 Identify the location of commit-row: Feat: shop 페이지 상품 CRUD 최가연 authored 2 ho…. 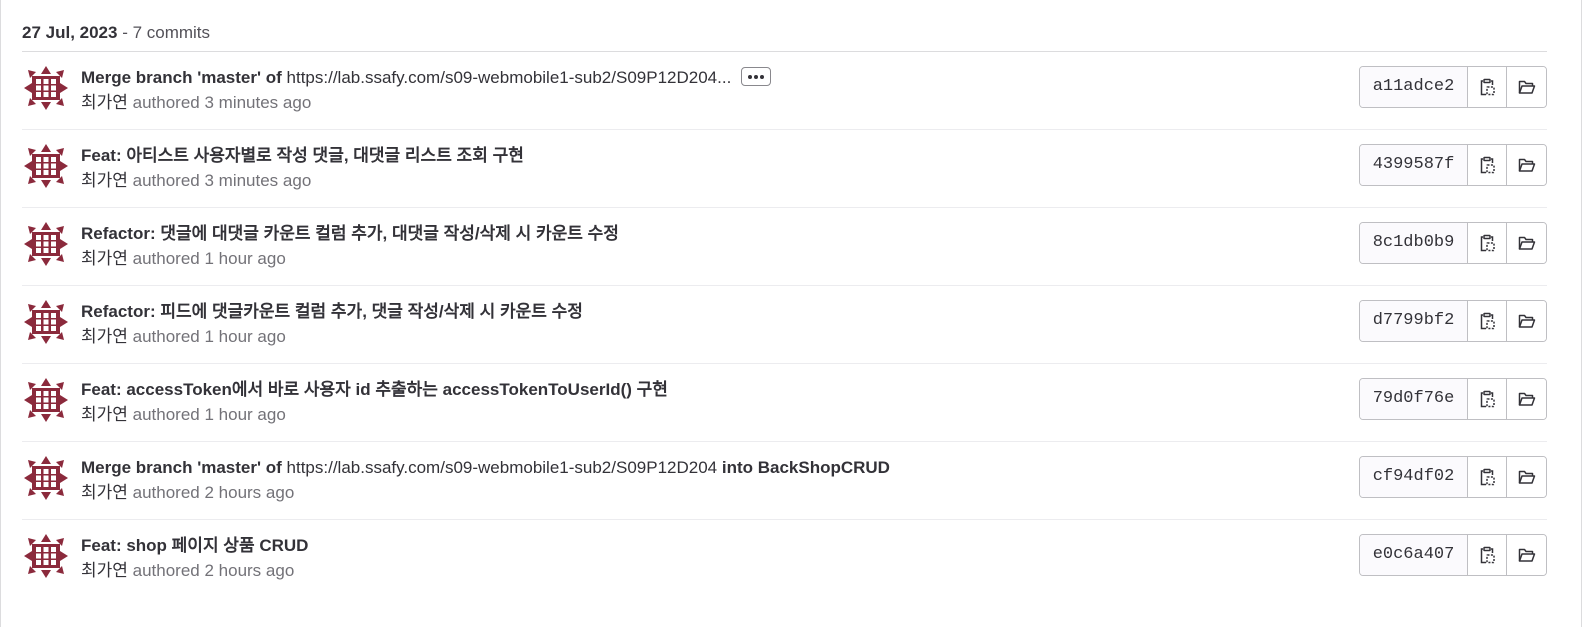
(784, 559).